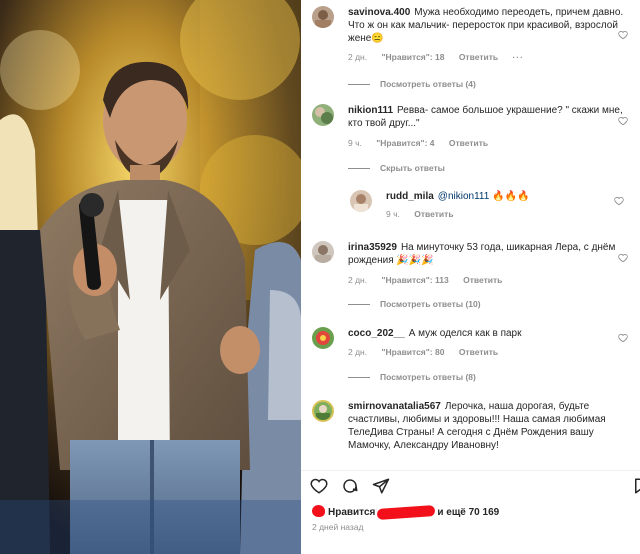  Describe the element at coordinates (414, 280) in the screenshot. I see `comment-likes-count: "Нравится": 113` at that location.